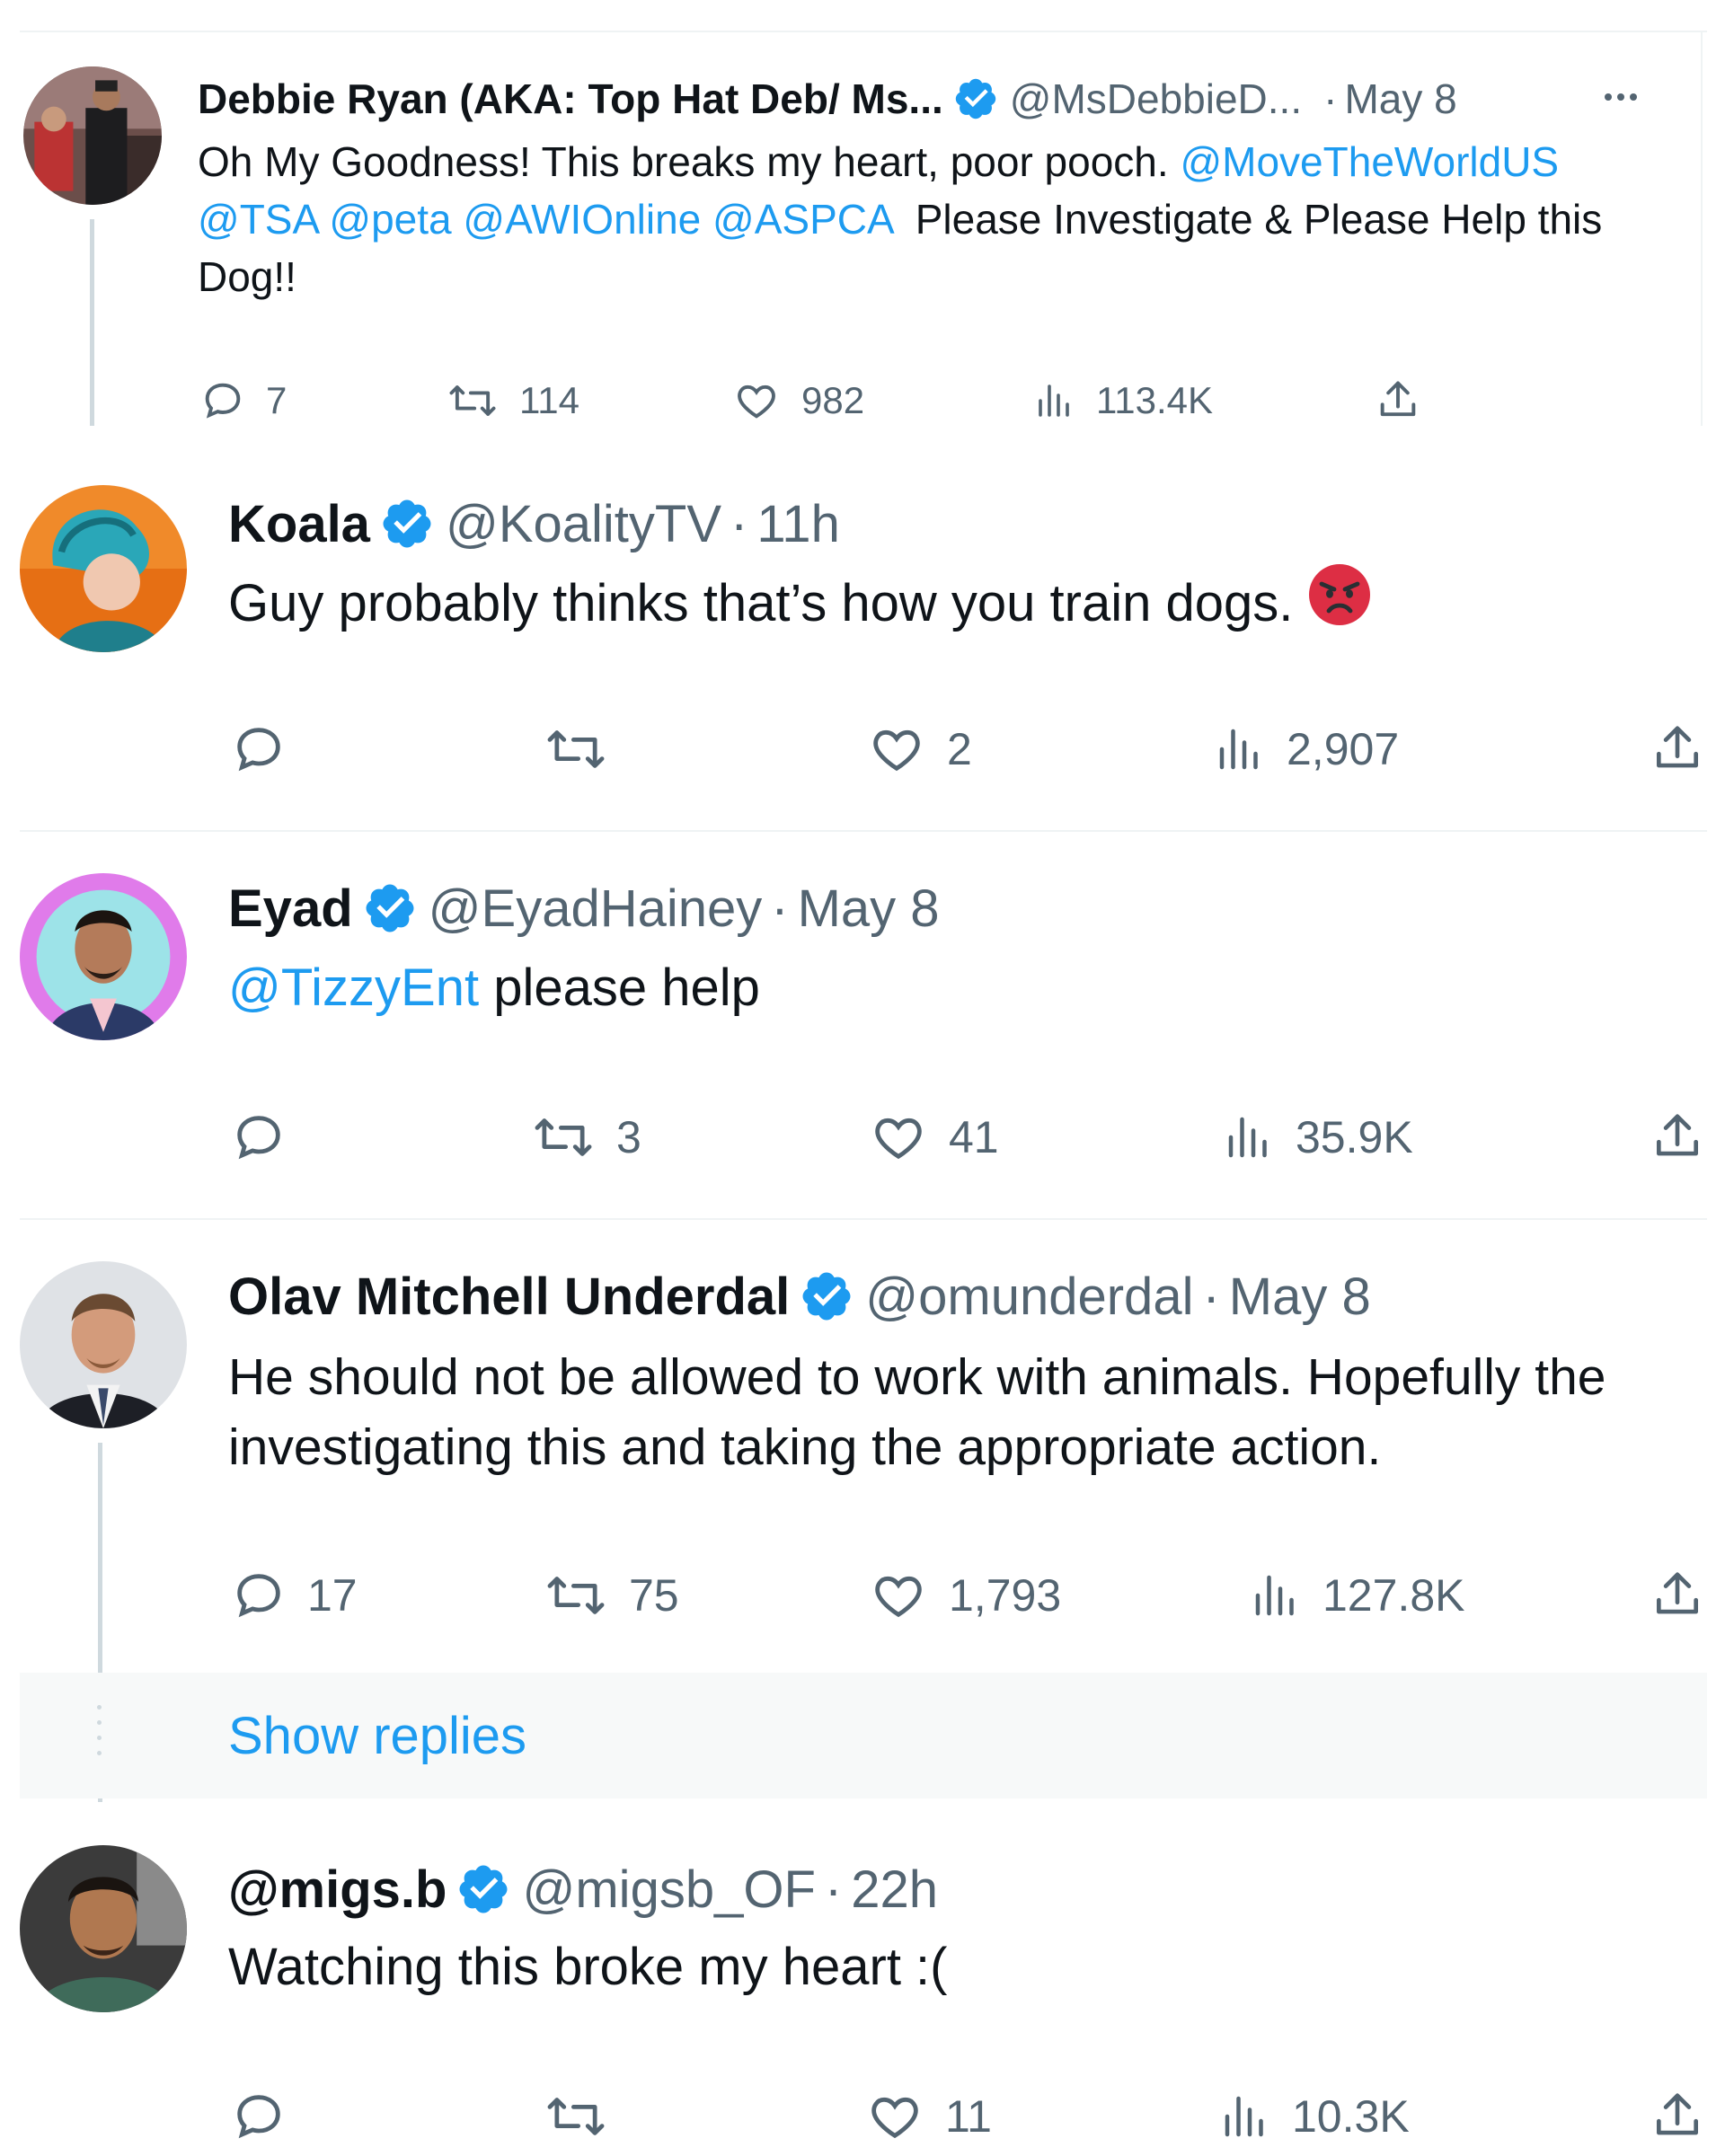 Image resolution: width=1725 pixels, height=2156 pixels. I want to click on reply-count: 17, so click(332, 1595).